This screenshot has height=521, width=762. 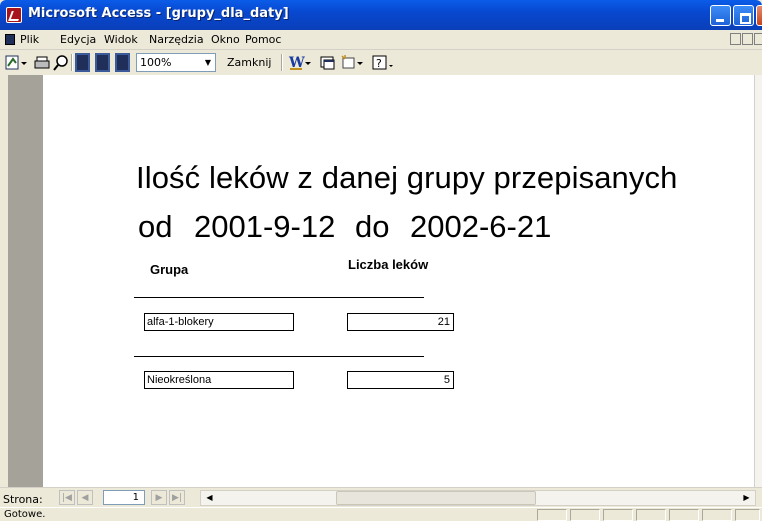 What do you see at coordinates (720, 15) in the screenshot?
I see `minimize-button` at bounding box center [720, 15].